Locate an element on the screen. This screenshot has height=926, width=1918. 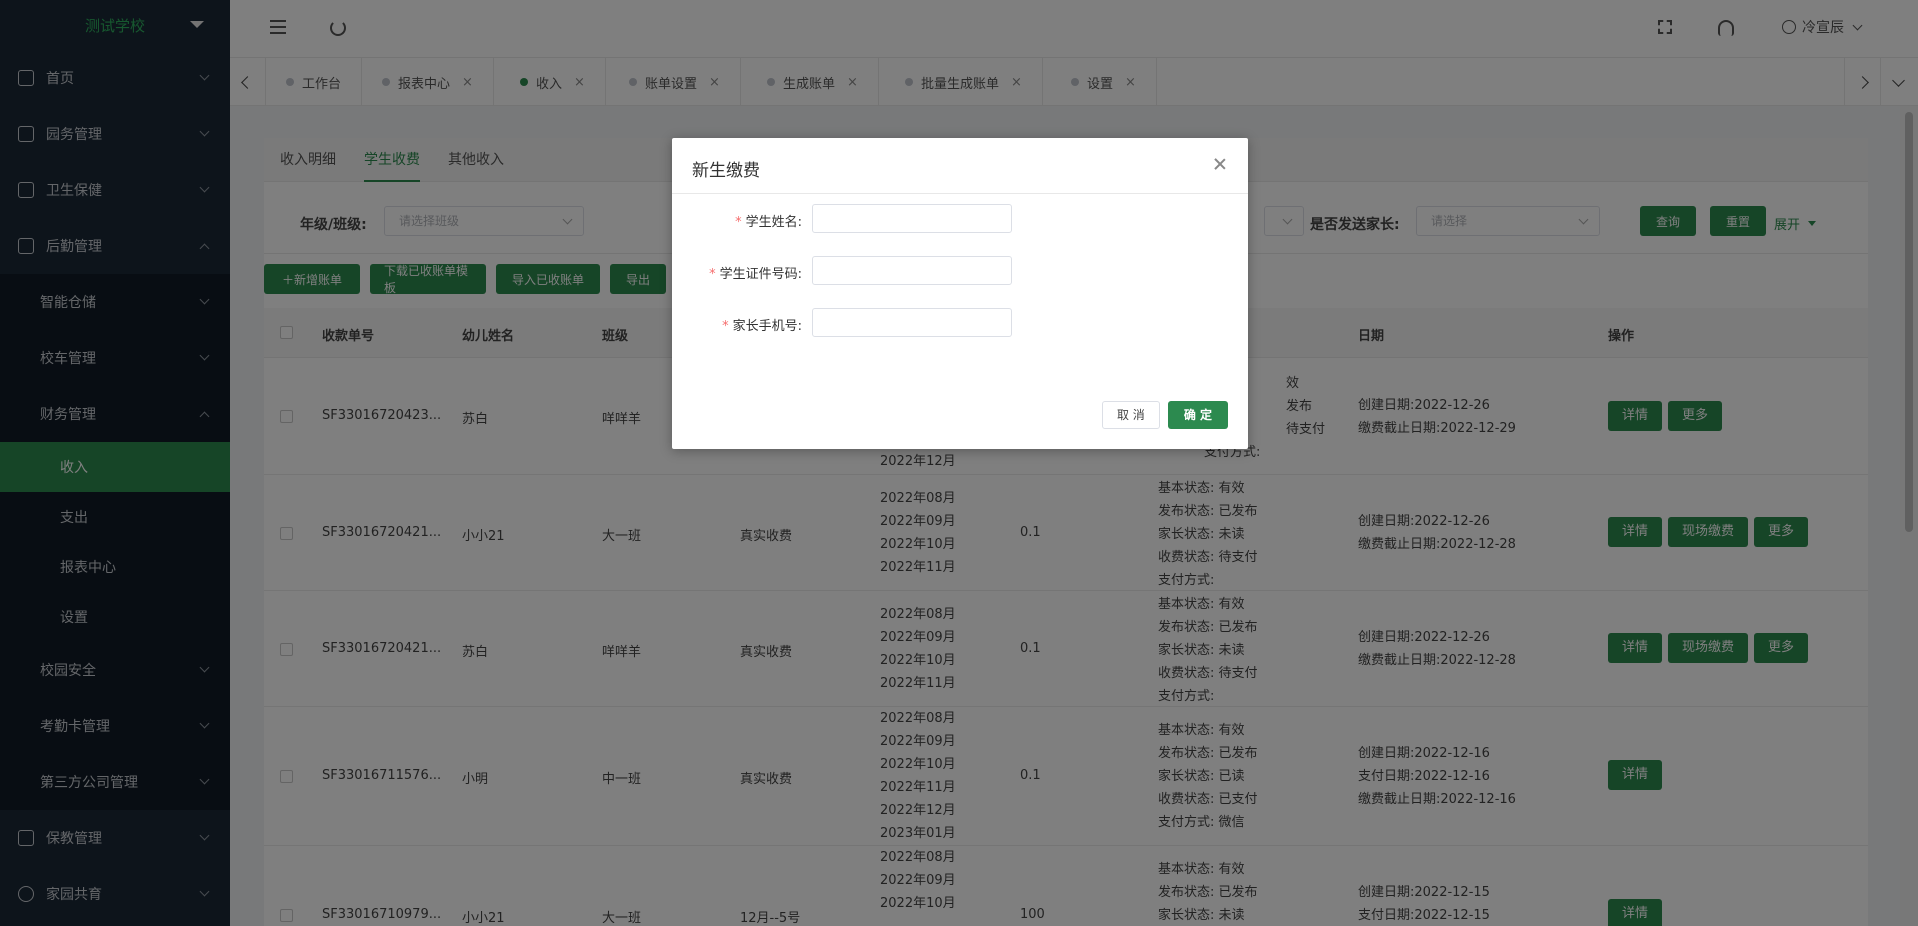
parent-phone-input is located at coordinates (912, 322).